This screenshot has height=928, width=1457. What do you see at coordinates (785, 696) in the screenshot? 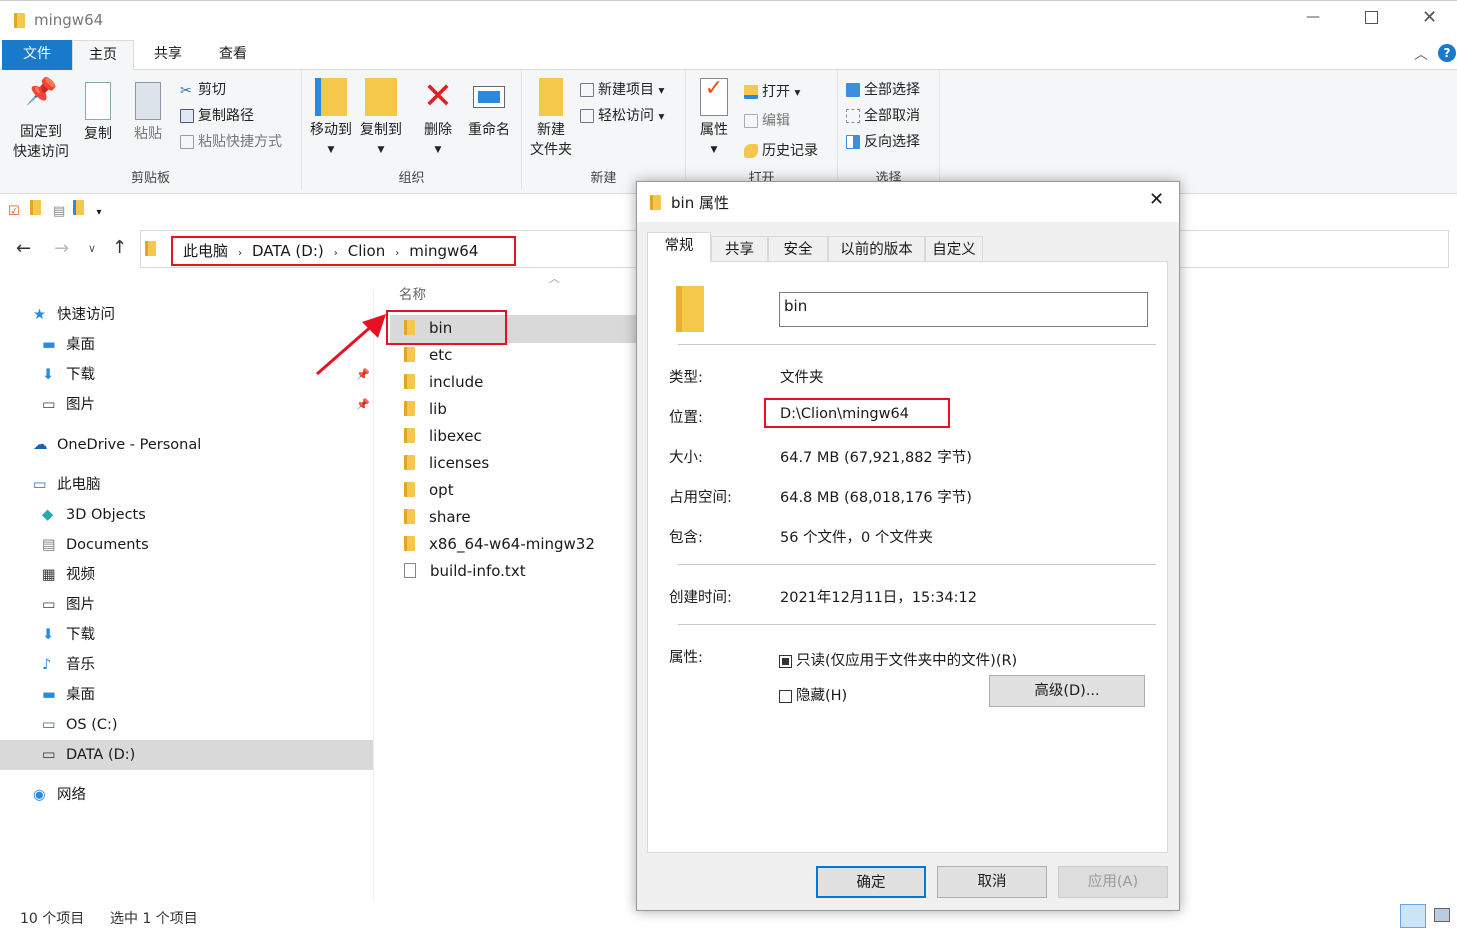
I see `hidden-checkbox-box` at bounding box center [785, 696].